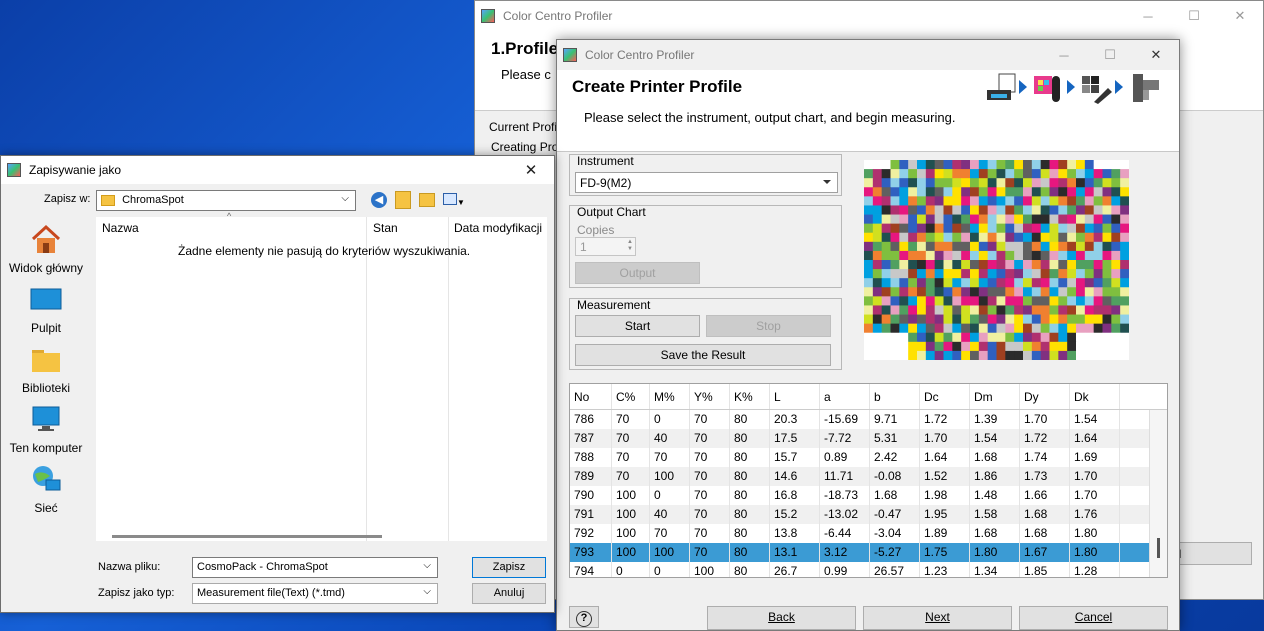 Image resolution: width=1264 pixels, height=631 pixels. Describe the element at coordinates (46, 489) in the screenshot. I see `sidebar-item-network: Sieć` at that location.